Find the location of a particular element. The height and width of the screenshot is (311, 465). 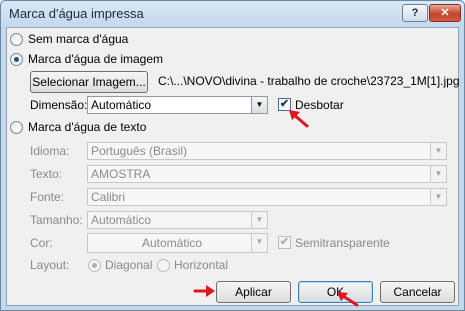

layout-horizontal-label: Horizontal is located at coordinates (201, 265).